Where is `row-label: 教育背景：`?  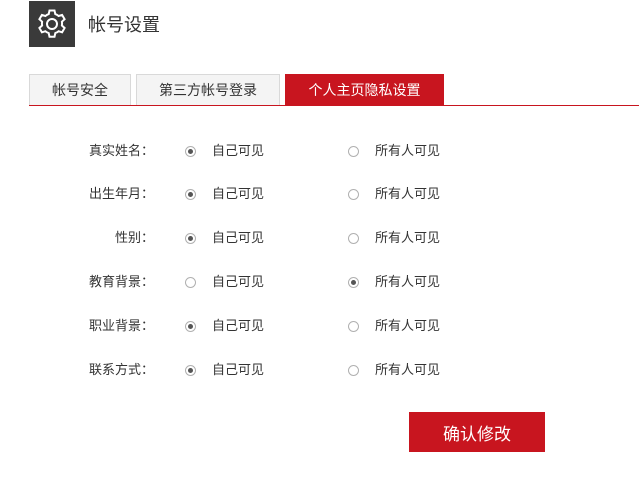
row-label: 教育背景： is located at coordinates (121, 282).